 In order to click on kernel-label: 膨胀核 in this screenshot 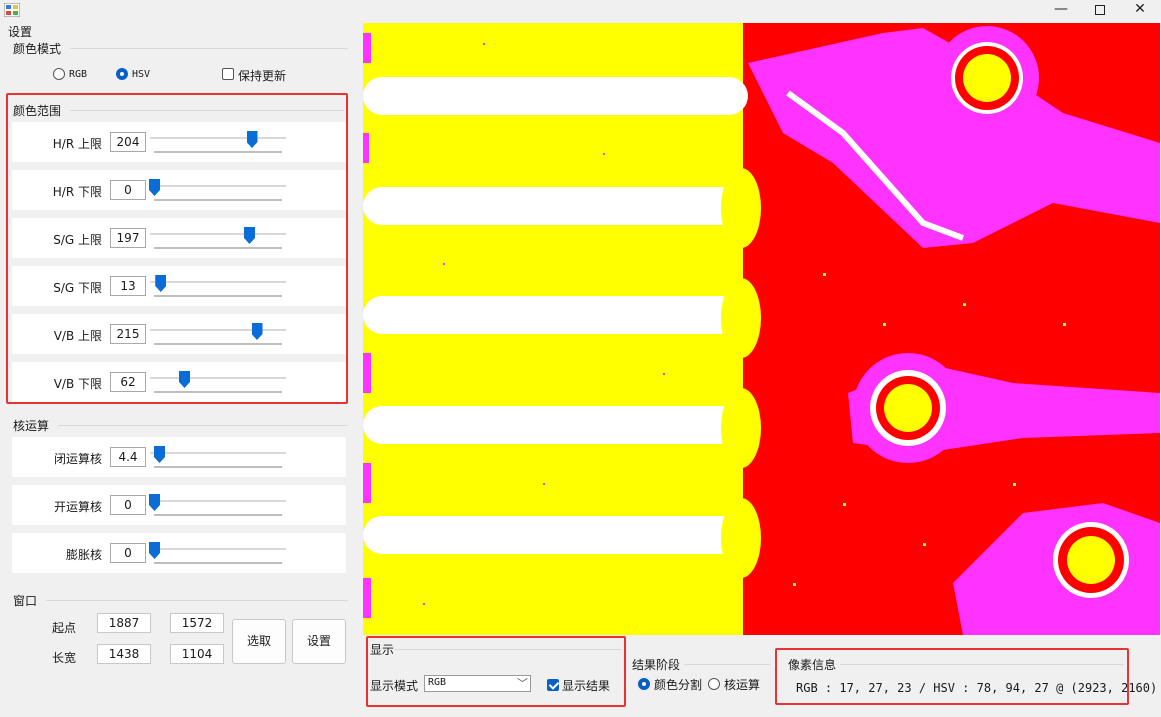, I will do `click(83, 555)`.